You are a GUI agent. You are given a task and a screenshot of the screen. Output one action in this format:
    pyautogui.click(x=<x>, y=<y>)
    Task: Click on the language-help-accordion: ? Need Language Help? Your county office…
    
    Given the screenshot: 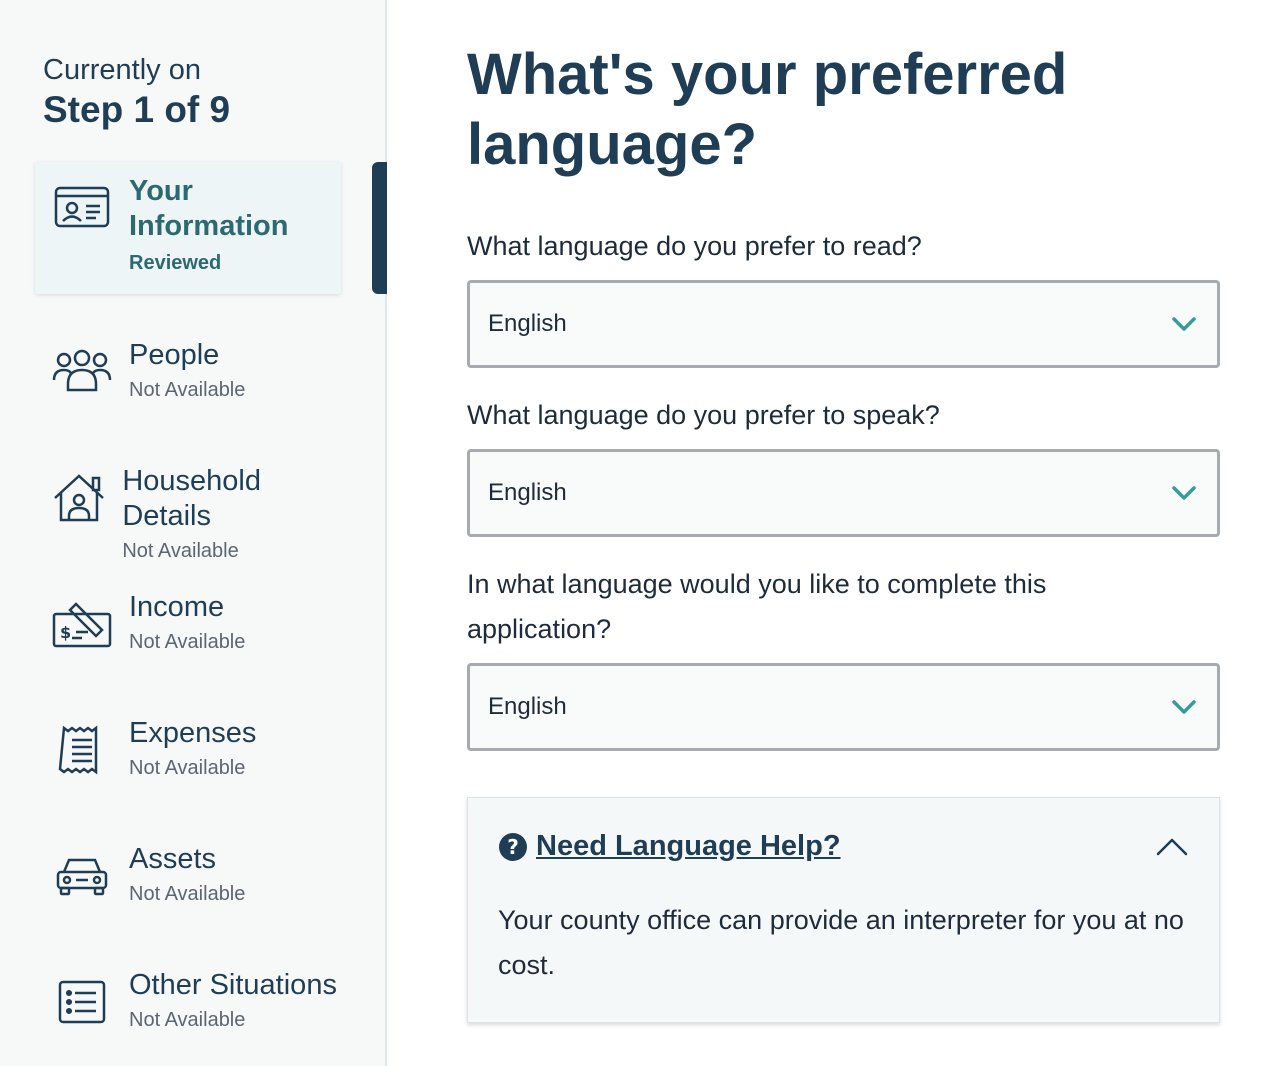 What is the action you would take?
    pyautogui.click(x=843, y=910)
    